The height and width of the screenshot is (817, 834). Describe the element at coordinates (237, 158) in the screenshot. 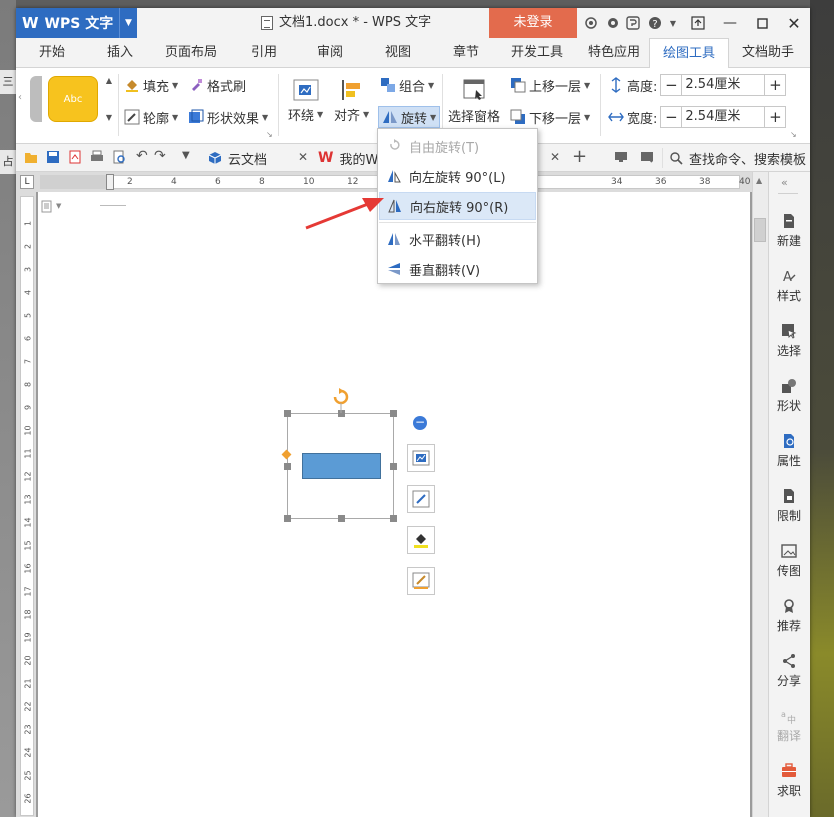

I see `cloud-docs-tab: 云文档` at that location.